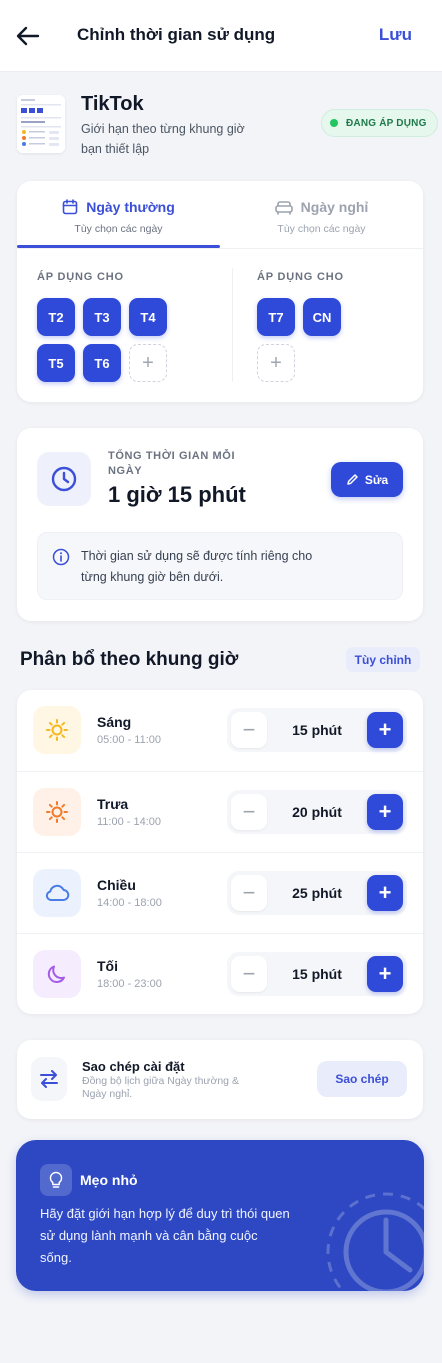 The image size is (442, 1363). Describe the element at coordinates (220, 248) in the screenshot. I see `tab-divider` at that location.